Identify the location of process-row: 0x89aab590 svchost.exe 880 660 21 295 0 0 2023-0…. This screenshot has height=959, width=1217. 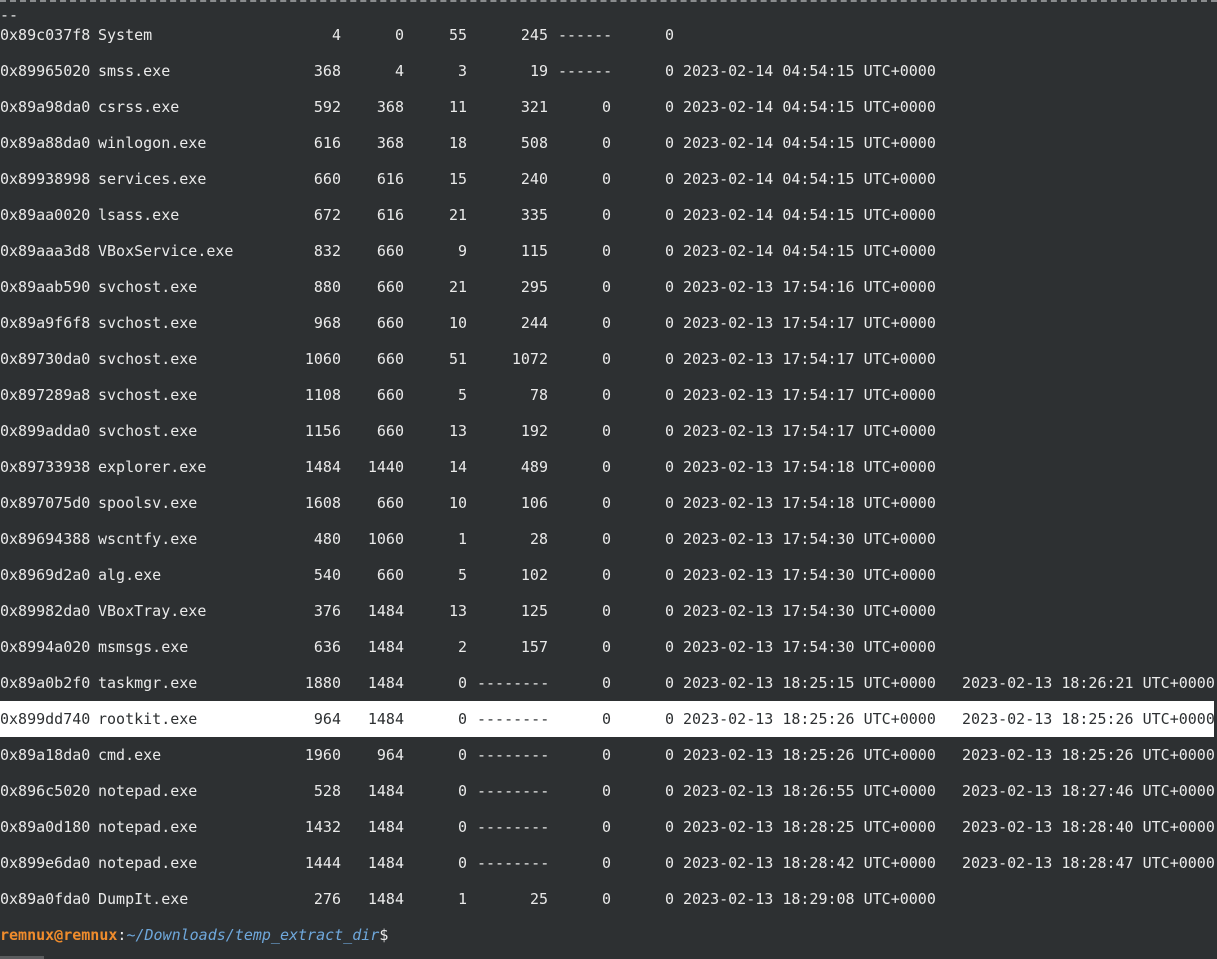
(608, 287).